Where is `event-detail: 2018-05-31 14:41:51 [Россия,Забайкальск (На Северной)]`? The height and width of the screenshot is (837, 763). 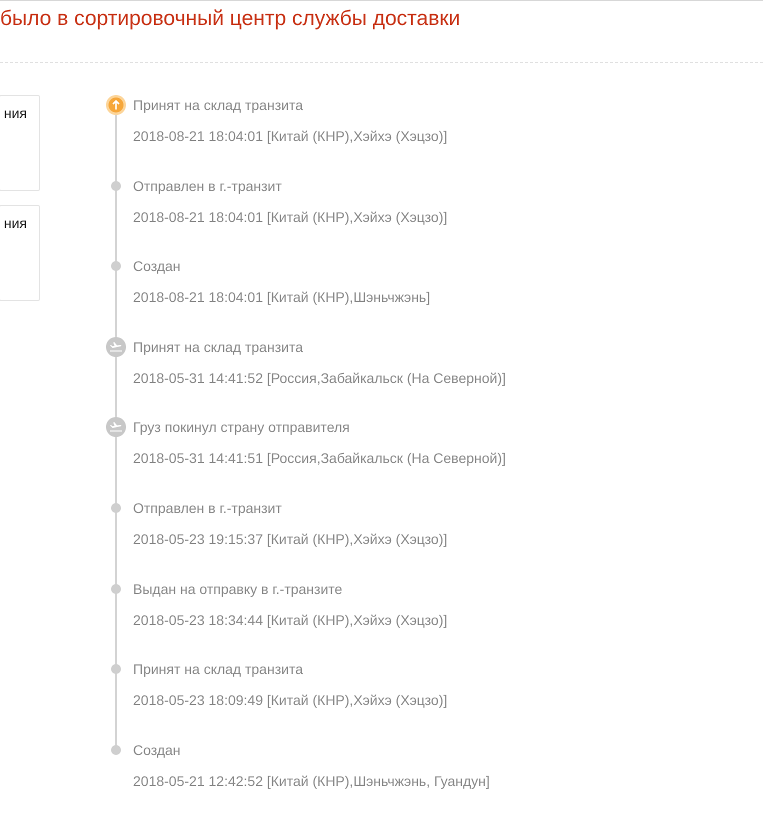 event-detail: 2018-05-31 14:41:51 [Россия,Забайкальск (На Северной)] is located at coordinates (319, 458).